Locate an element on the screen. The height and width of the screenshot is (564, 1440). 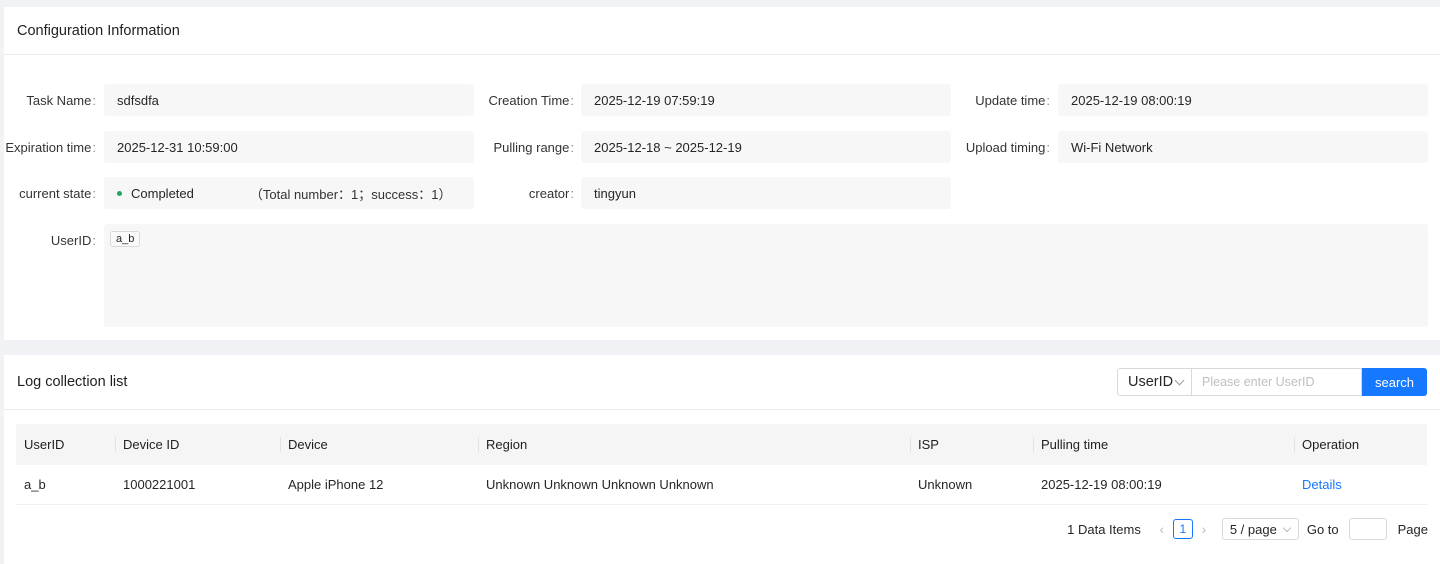
chevron-right-icon: › is located at coordinates (1204, 529).